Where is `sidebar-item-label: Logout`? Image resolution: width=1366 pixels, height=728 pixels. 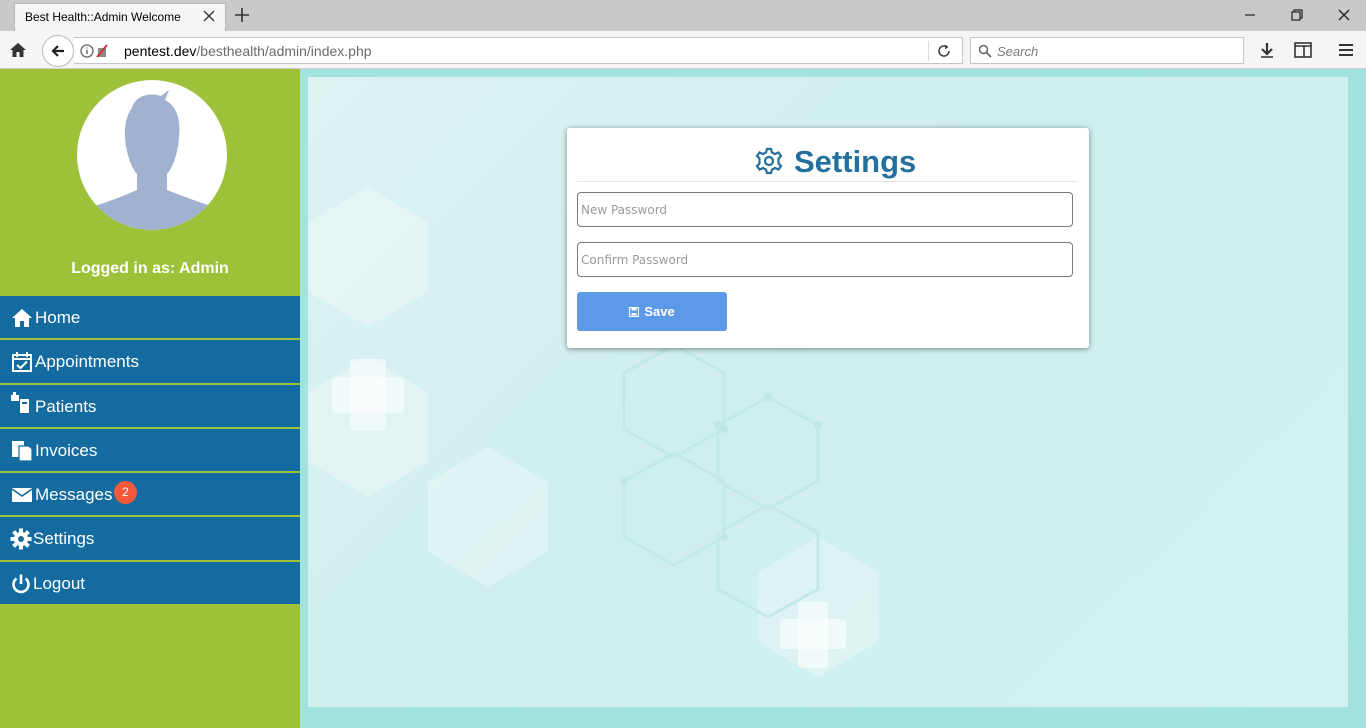 sidebar-item-label: Logout is located at coordinates (59, 583).